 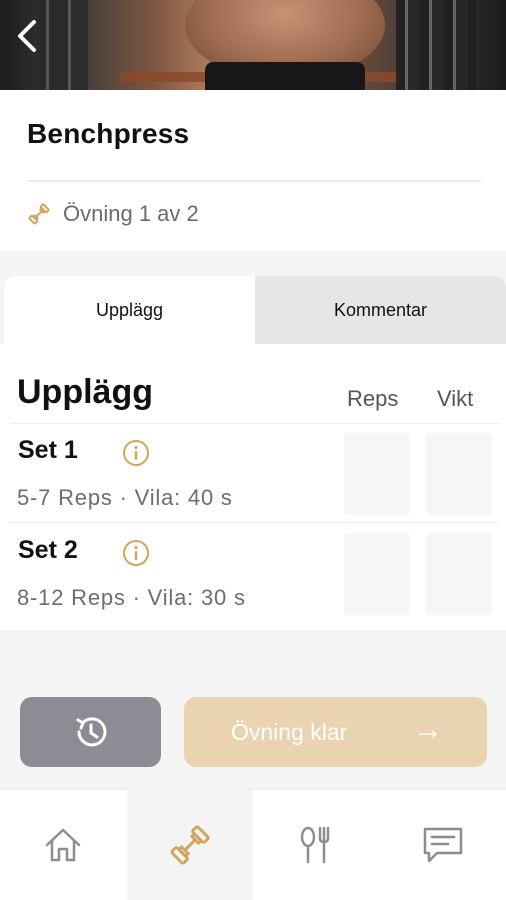 I want to click on tab-bar: Upplägg Kommentar, so click(x=255, y=310).